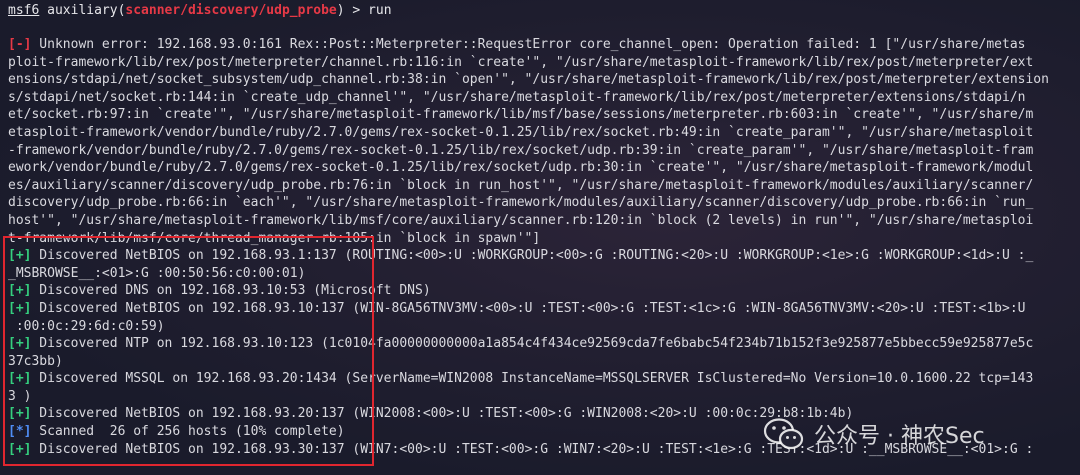 This screenshot has height=475, width=1080. I want to click on wechat-icon, so click(783, 434).